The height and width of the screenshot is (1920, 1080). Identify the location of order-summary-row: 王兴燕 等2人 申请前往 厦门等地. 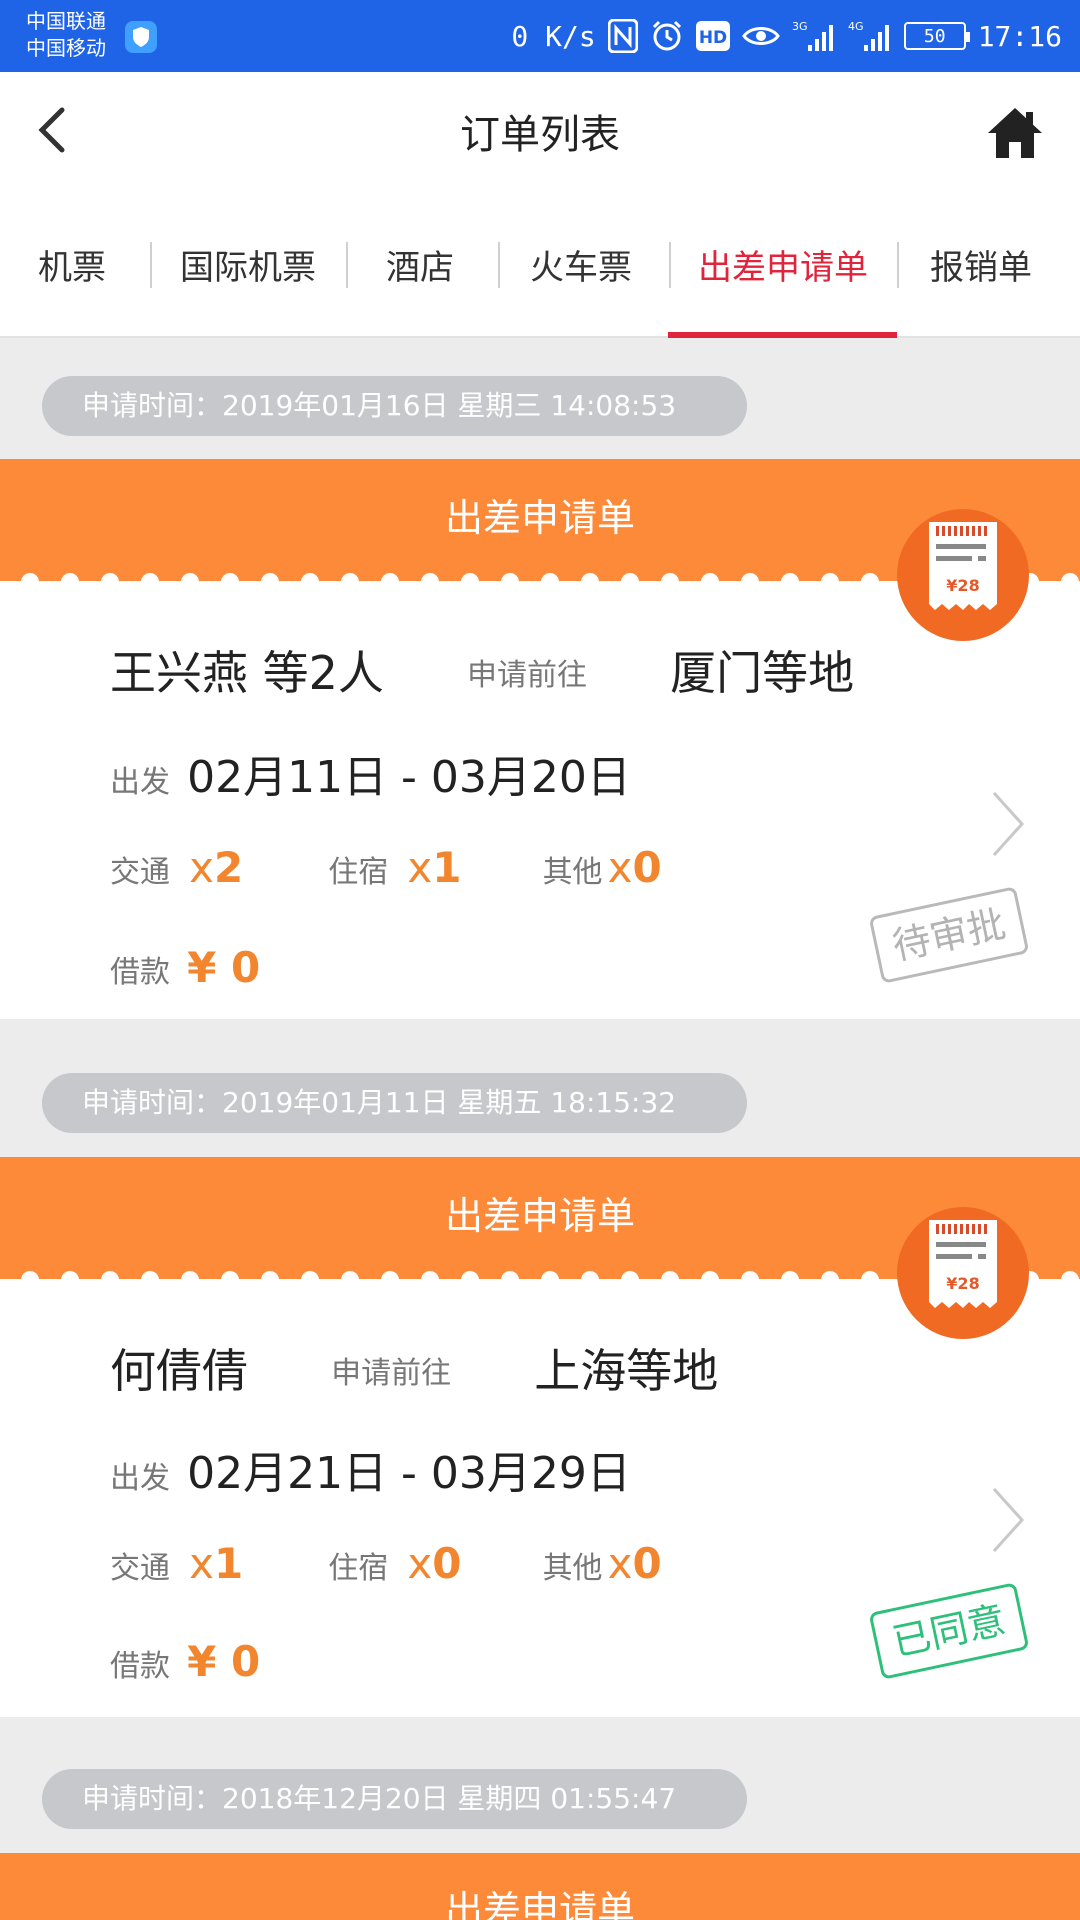
(482, 670).